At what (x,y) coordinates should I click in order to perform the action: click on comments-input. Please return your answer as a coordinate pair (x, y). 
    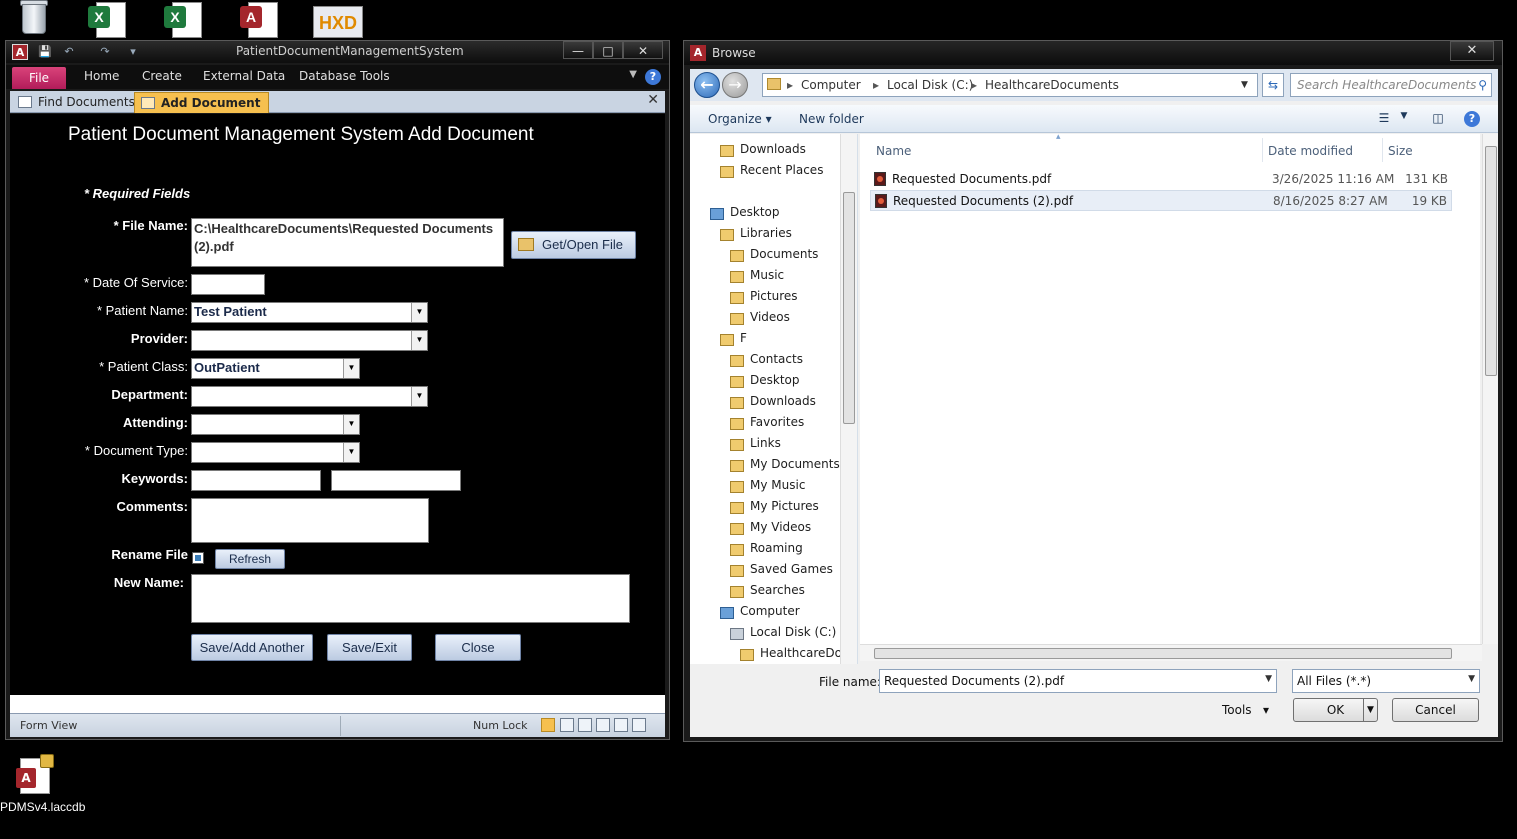
    Looking at the image, I should click on (310, 520).